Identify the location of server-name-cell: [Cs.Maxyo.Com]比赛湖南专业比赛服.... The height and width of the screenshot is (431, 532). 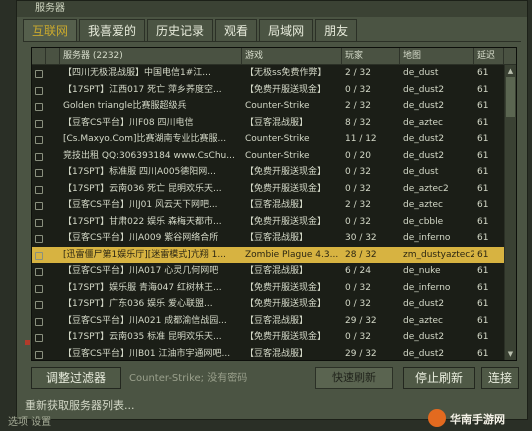
(145, 139).